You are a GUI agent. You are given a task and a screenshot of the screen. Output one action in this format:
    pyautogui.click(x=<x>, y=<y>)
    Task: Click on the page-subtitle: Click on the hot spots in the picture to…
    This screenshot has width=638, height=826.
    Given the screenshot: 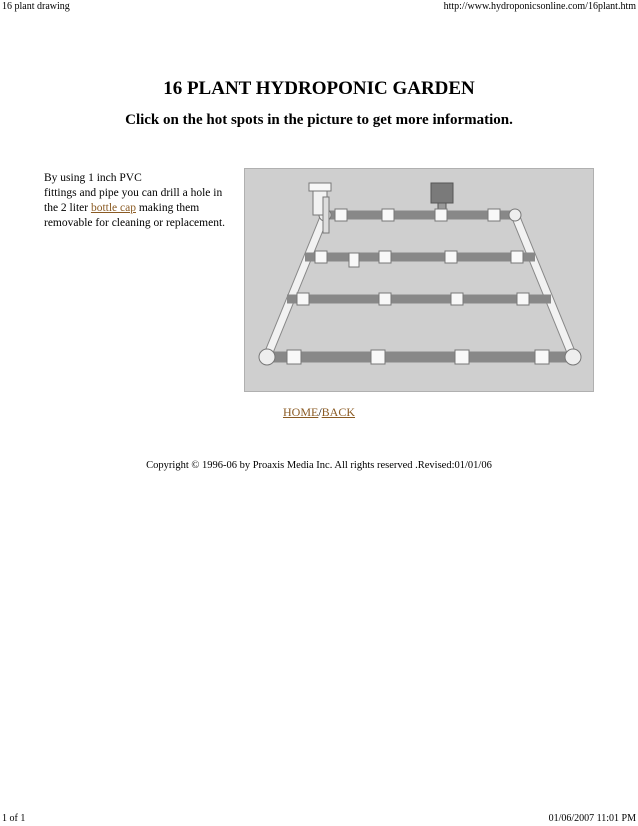 What is the action you would take?
    pyautogui.click(x=319, y=120)
    